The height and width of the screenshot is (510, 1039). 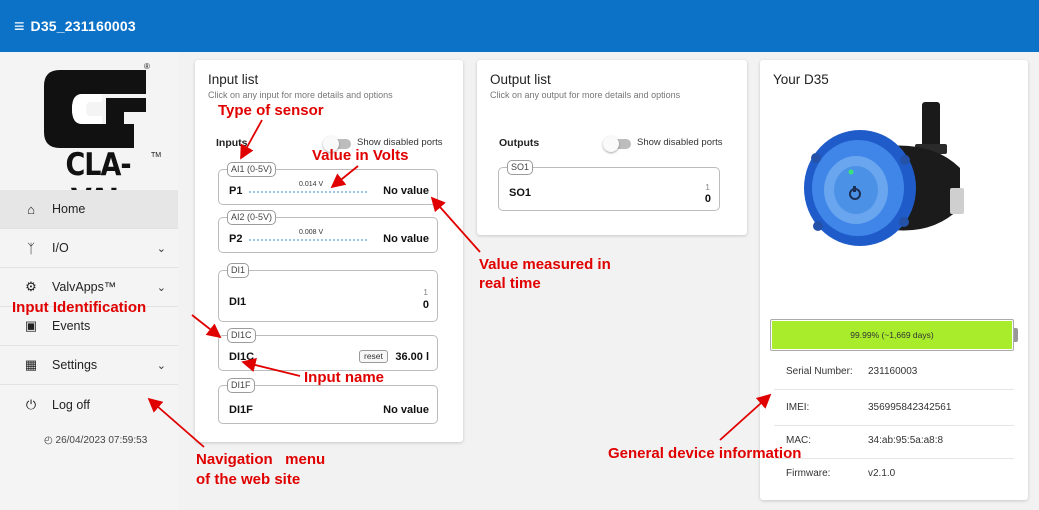 What do you see at coordinates (147, 66) in the screenshot?
I see `registered-mark: ®` at bounding box center [147, 66].